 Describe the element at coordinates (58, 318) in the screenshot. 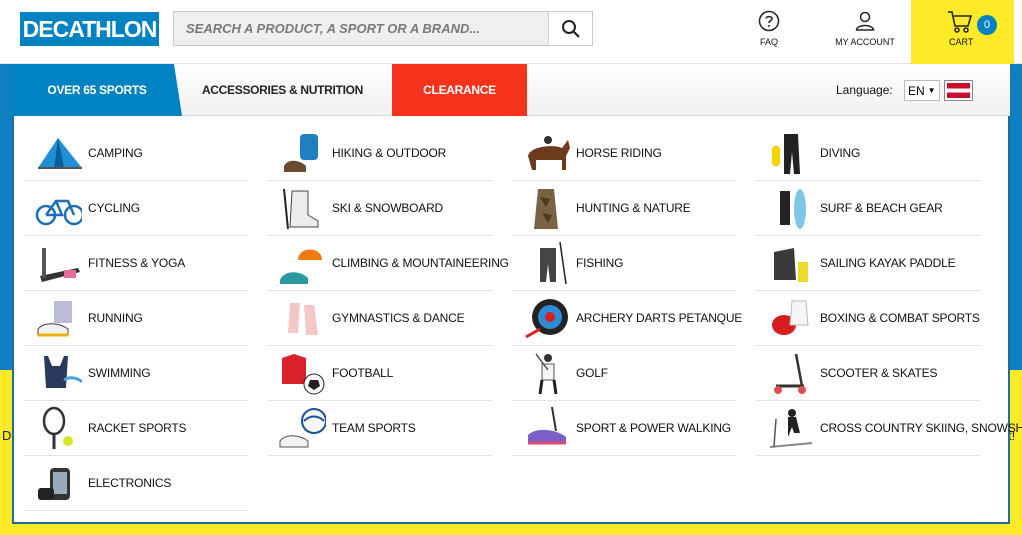

I see `running-shoe-icon` at that location.